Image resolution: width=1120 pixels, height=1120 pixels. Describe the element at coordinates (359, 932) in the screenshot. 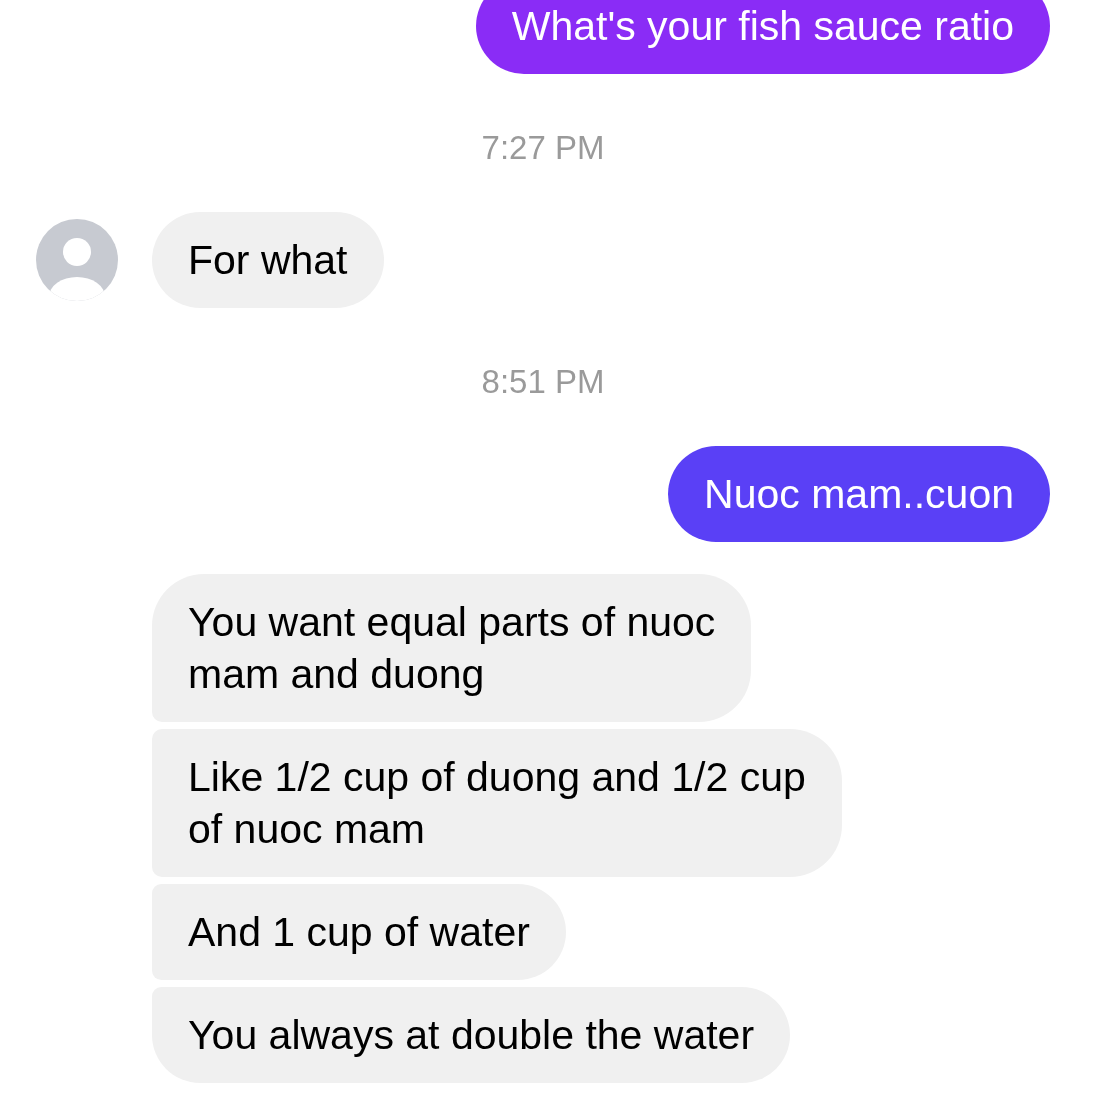

I see `received-message: And 1 cup of water` at that location.